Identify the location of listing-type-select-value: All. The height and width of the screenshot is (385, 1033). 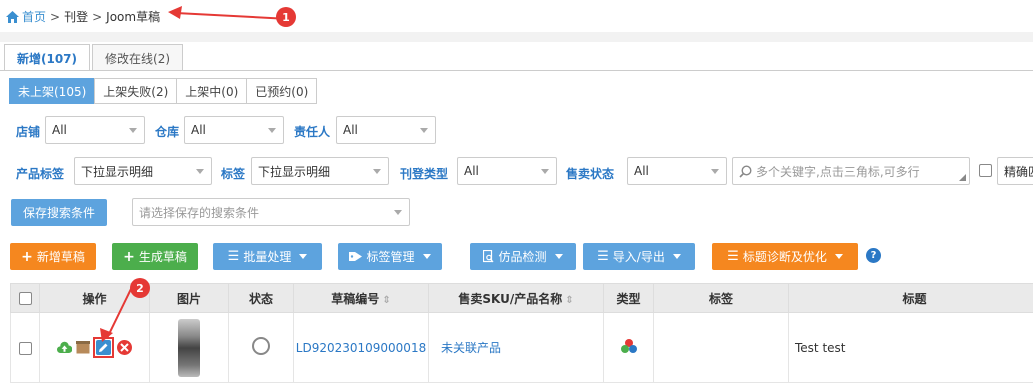
(471, 171).